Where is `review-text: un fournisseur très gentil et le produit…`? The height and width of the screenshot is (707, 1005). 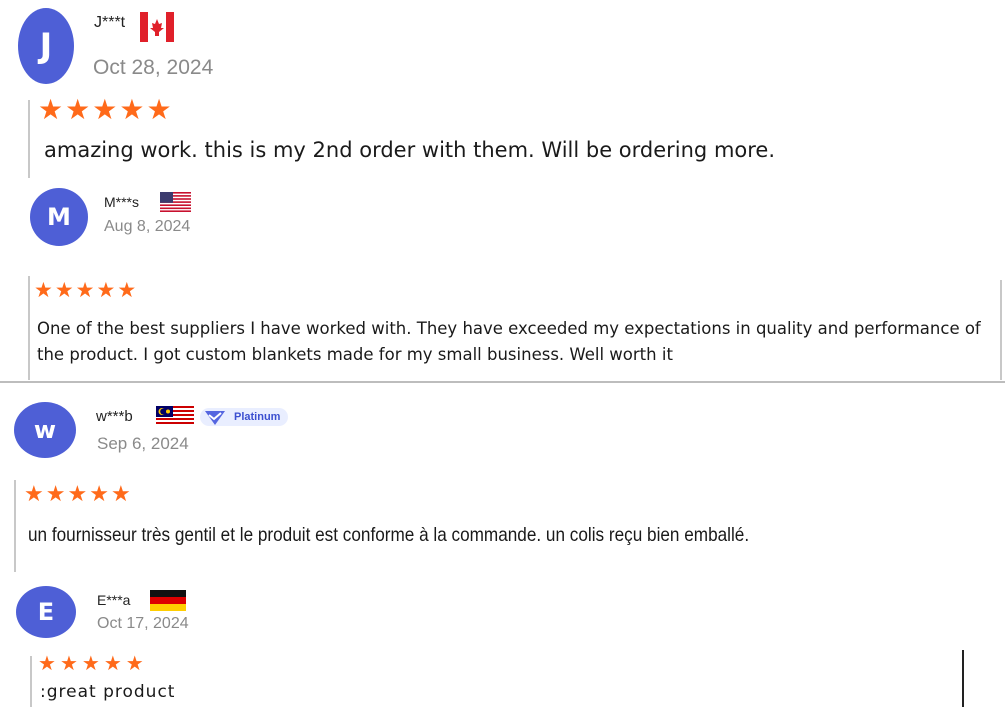
review-text: un fournisseur très gentil et le produit… is located at coordinates (389, 535).